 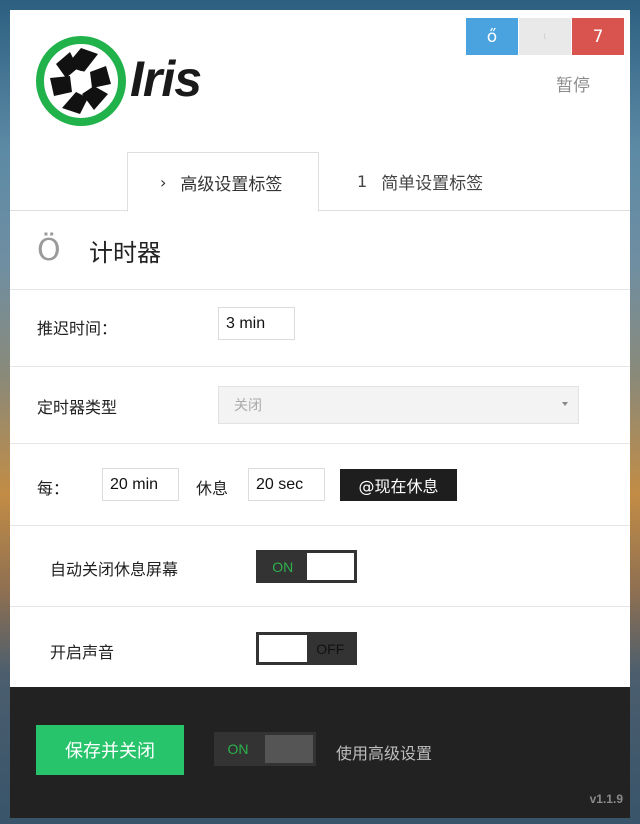 I want to click on auto-close-row: 自动关闭休息屏幕 ON, so click(x=320, y=566).